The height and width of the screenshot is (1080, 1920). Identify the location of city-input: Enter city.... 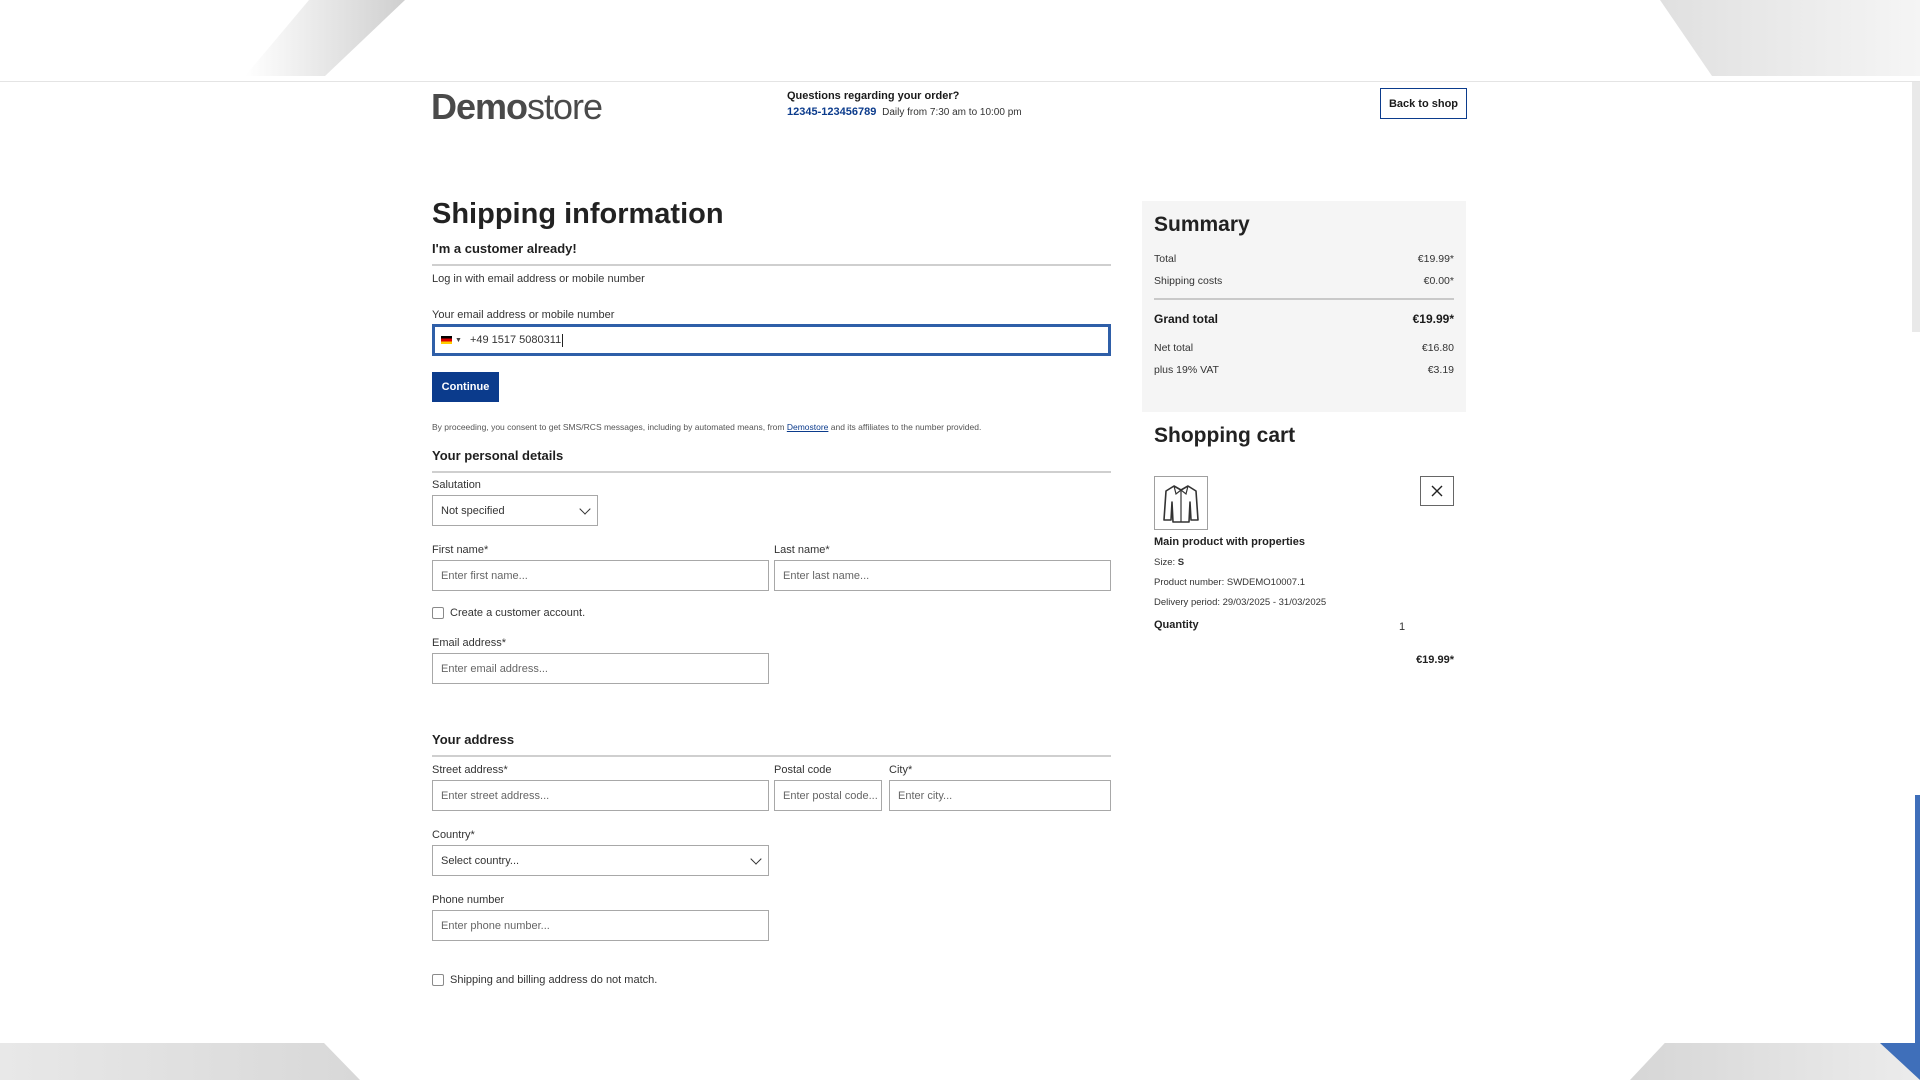
(1000, 795).